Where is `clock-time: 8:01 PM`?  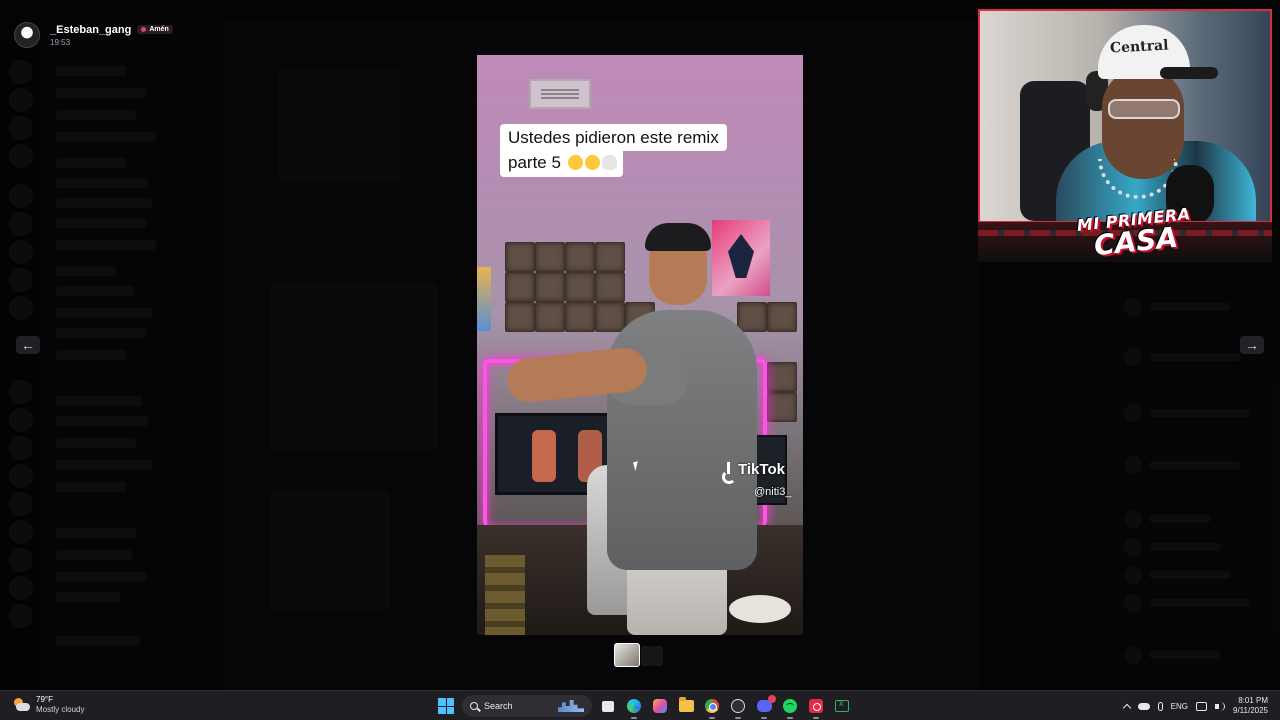
clock-time: 8:01 PM is located at coordinates (1253, 700).